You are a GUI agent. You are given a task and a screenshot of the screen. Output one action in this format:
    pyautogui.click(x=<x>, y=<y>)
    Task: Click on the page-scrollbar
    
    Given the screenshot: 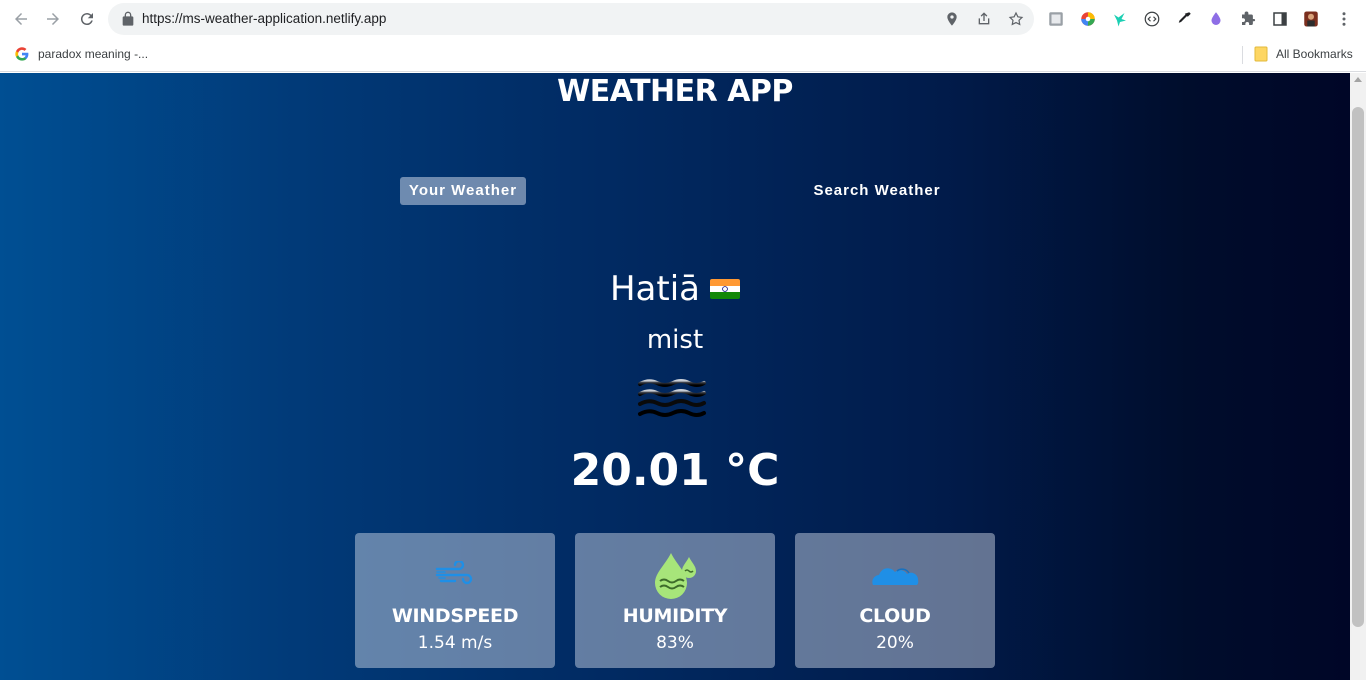 What is the action you would take?
    pyautogui.click(x=1358, y=376)
    